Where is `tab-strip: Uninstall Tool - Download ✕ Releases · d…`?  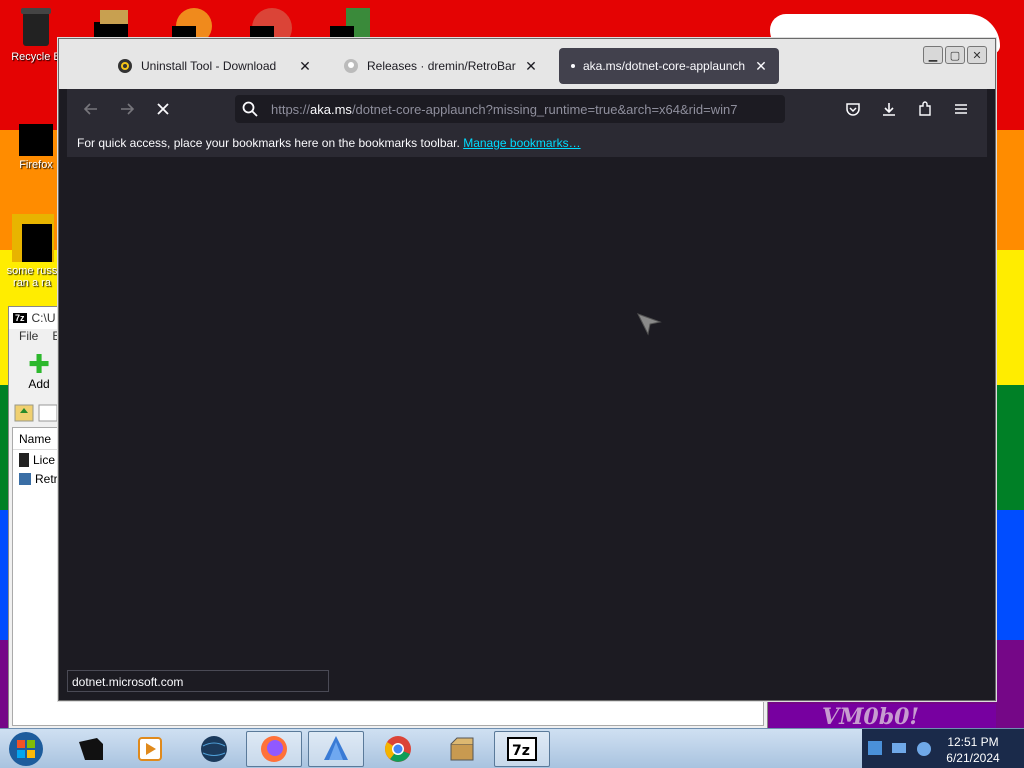
tab-strip: Uninstall Tool - Download ✕ Releases · d… is located at coordinates (527, 64).